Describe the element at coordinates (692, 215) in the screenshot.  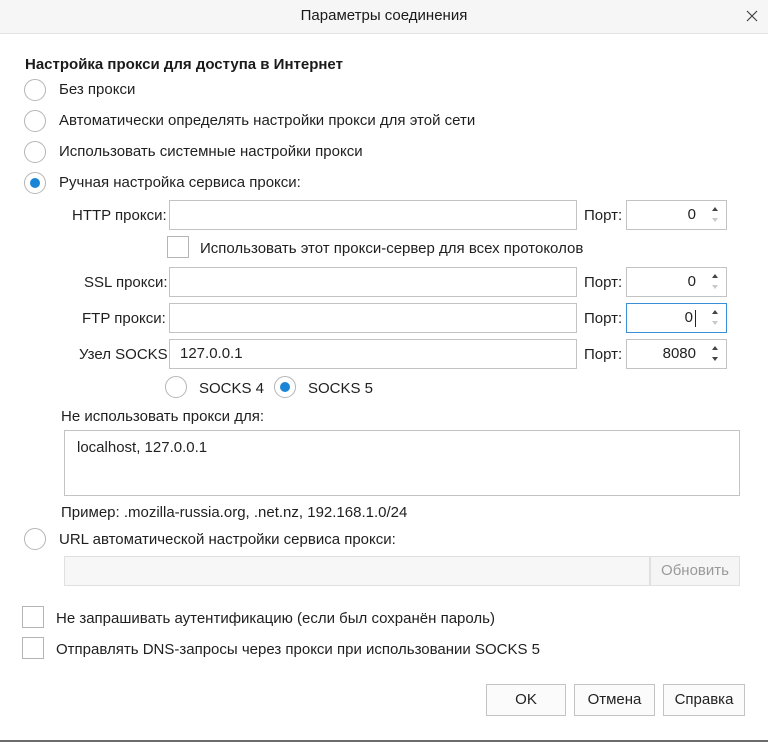
I see `http-port-value: 0` at that location.